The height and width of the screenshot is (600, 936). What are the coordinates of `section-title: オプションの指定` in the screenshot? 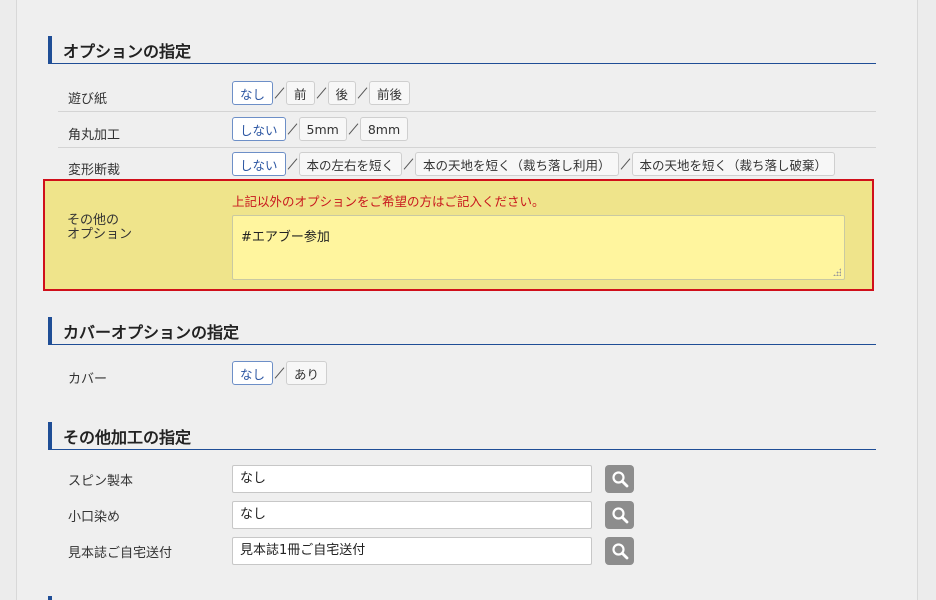 It's located at (127, 51).